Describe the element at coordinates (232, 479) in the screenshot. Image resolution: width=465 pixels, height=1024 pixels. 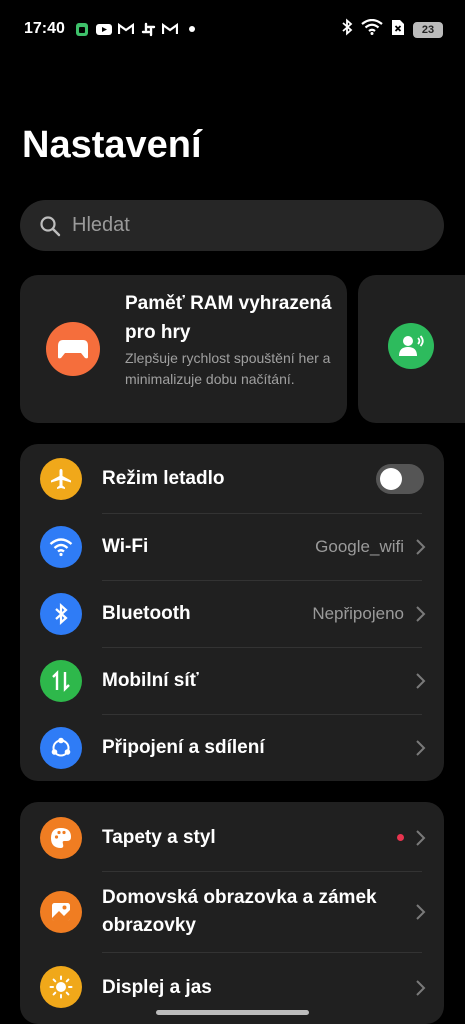
I see `settings-row-airplane-mode: Režim letadlo` at that location.